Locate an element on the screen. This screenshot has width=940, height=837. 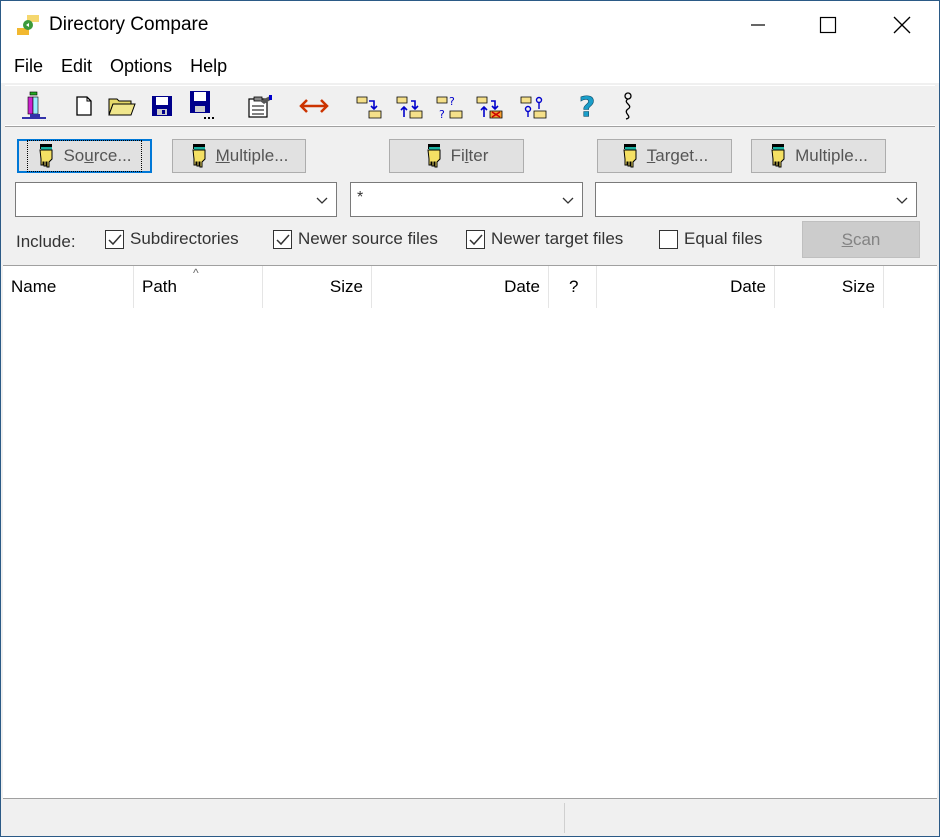
sort-ascending-icon: ^ is located at coordinates (196, 273).